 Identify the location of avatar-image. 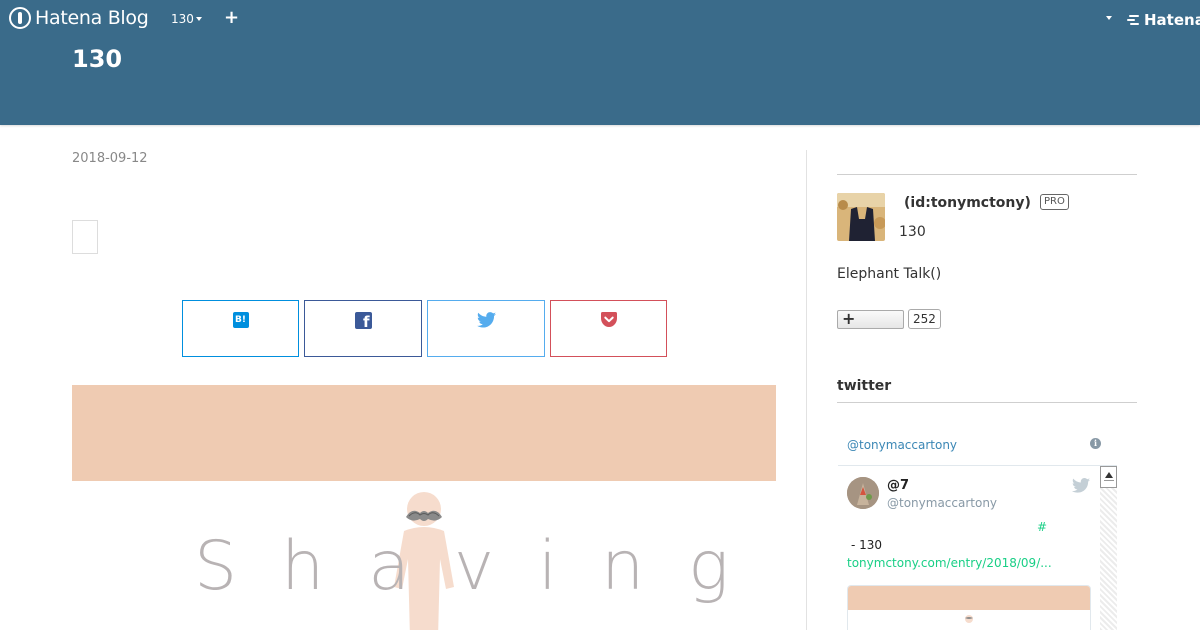
(861, 217).